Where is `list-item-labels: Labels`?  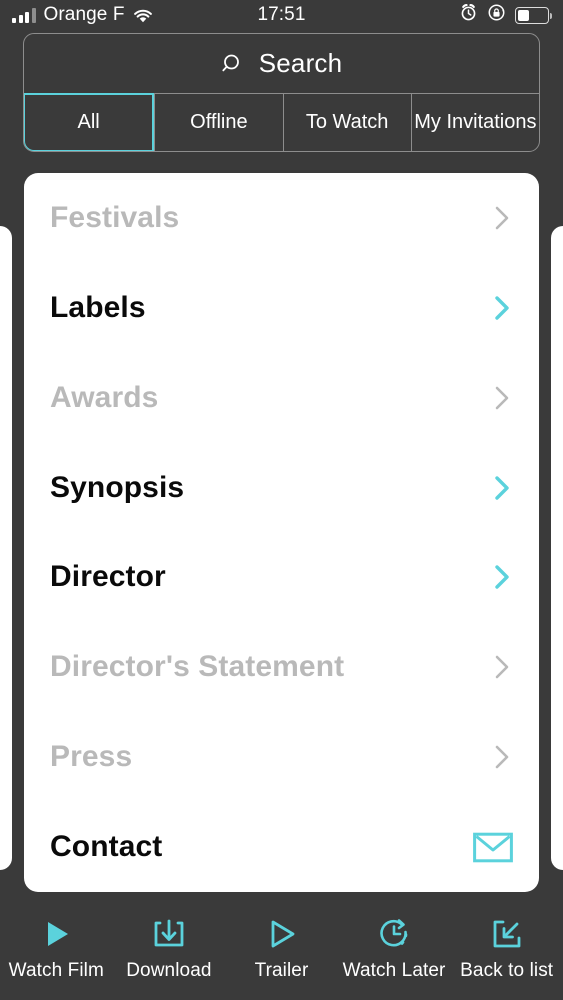
list-item-labels: Labels is located at coordinates (281, 308).